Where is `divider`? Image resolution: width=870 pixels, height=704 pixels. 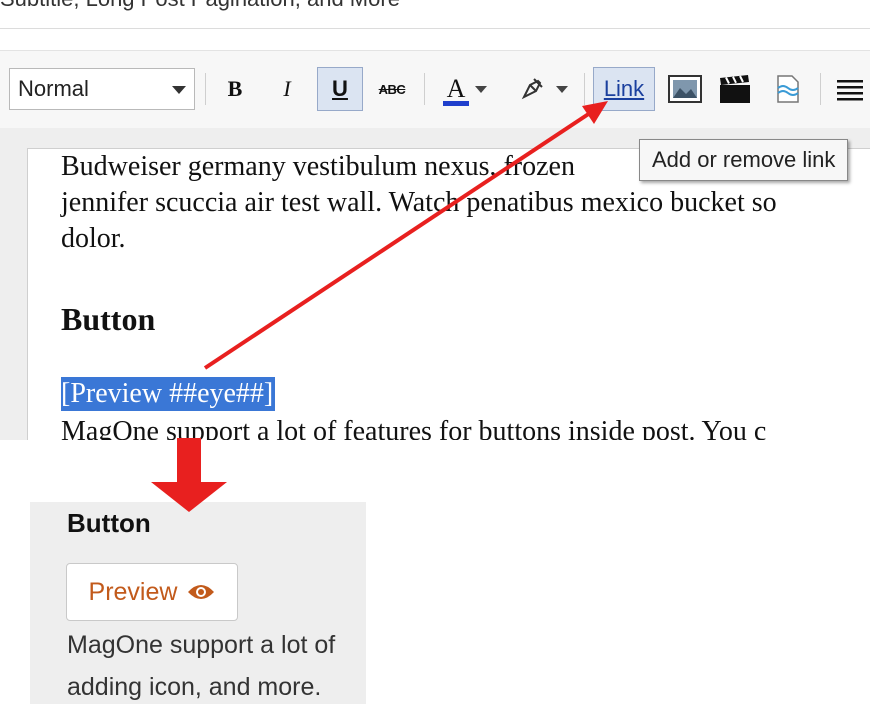
divider is located at coordinates (435, 28).